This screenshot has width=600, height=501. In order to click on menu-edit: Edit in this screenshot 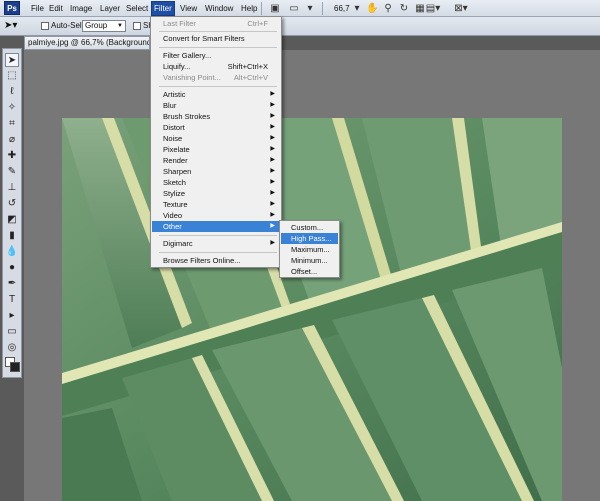, I will do `click(56, 8)`.